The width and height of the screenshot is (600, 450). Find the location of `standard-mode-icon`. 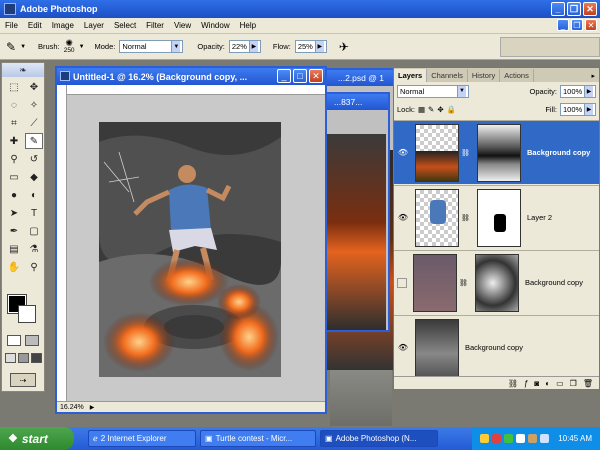

standard-mode-icon is located at coordinates (14, 340).